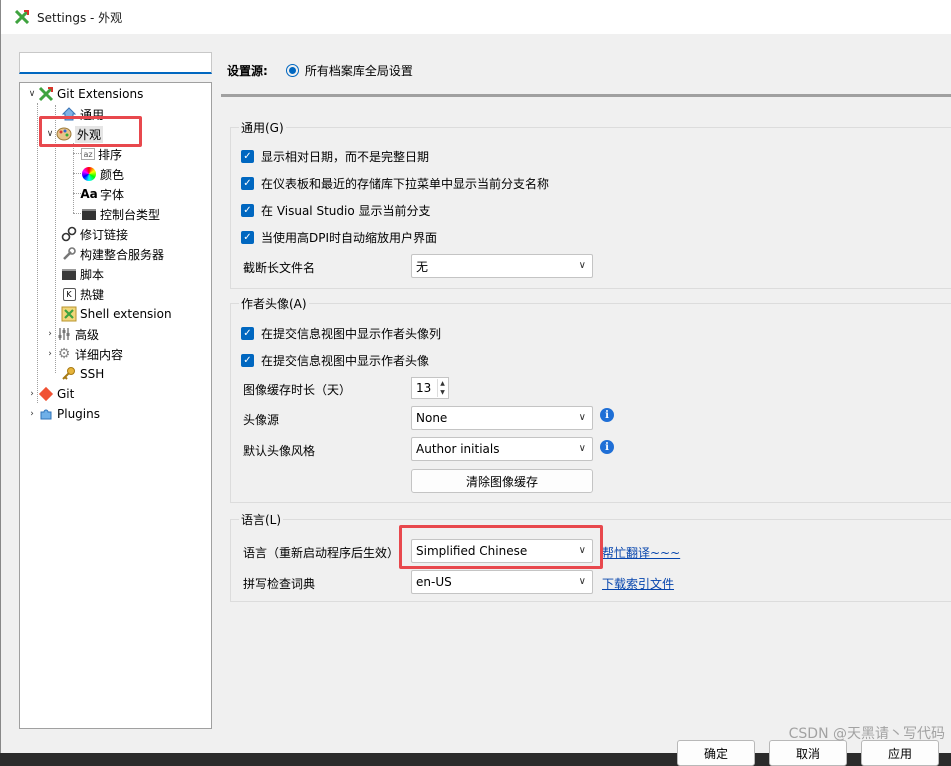  Describe the element at coordinates (64, 334) in the screenshot. I see `advanced-icon` at that location.